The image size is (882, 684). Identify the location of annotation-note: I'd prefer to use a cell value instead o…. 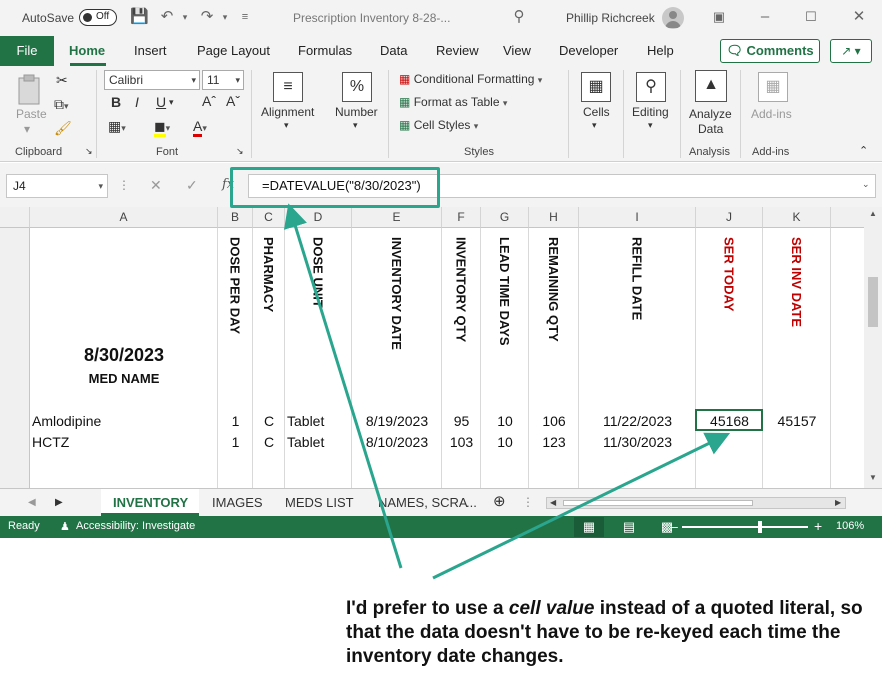
(606, 633).